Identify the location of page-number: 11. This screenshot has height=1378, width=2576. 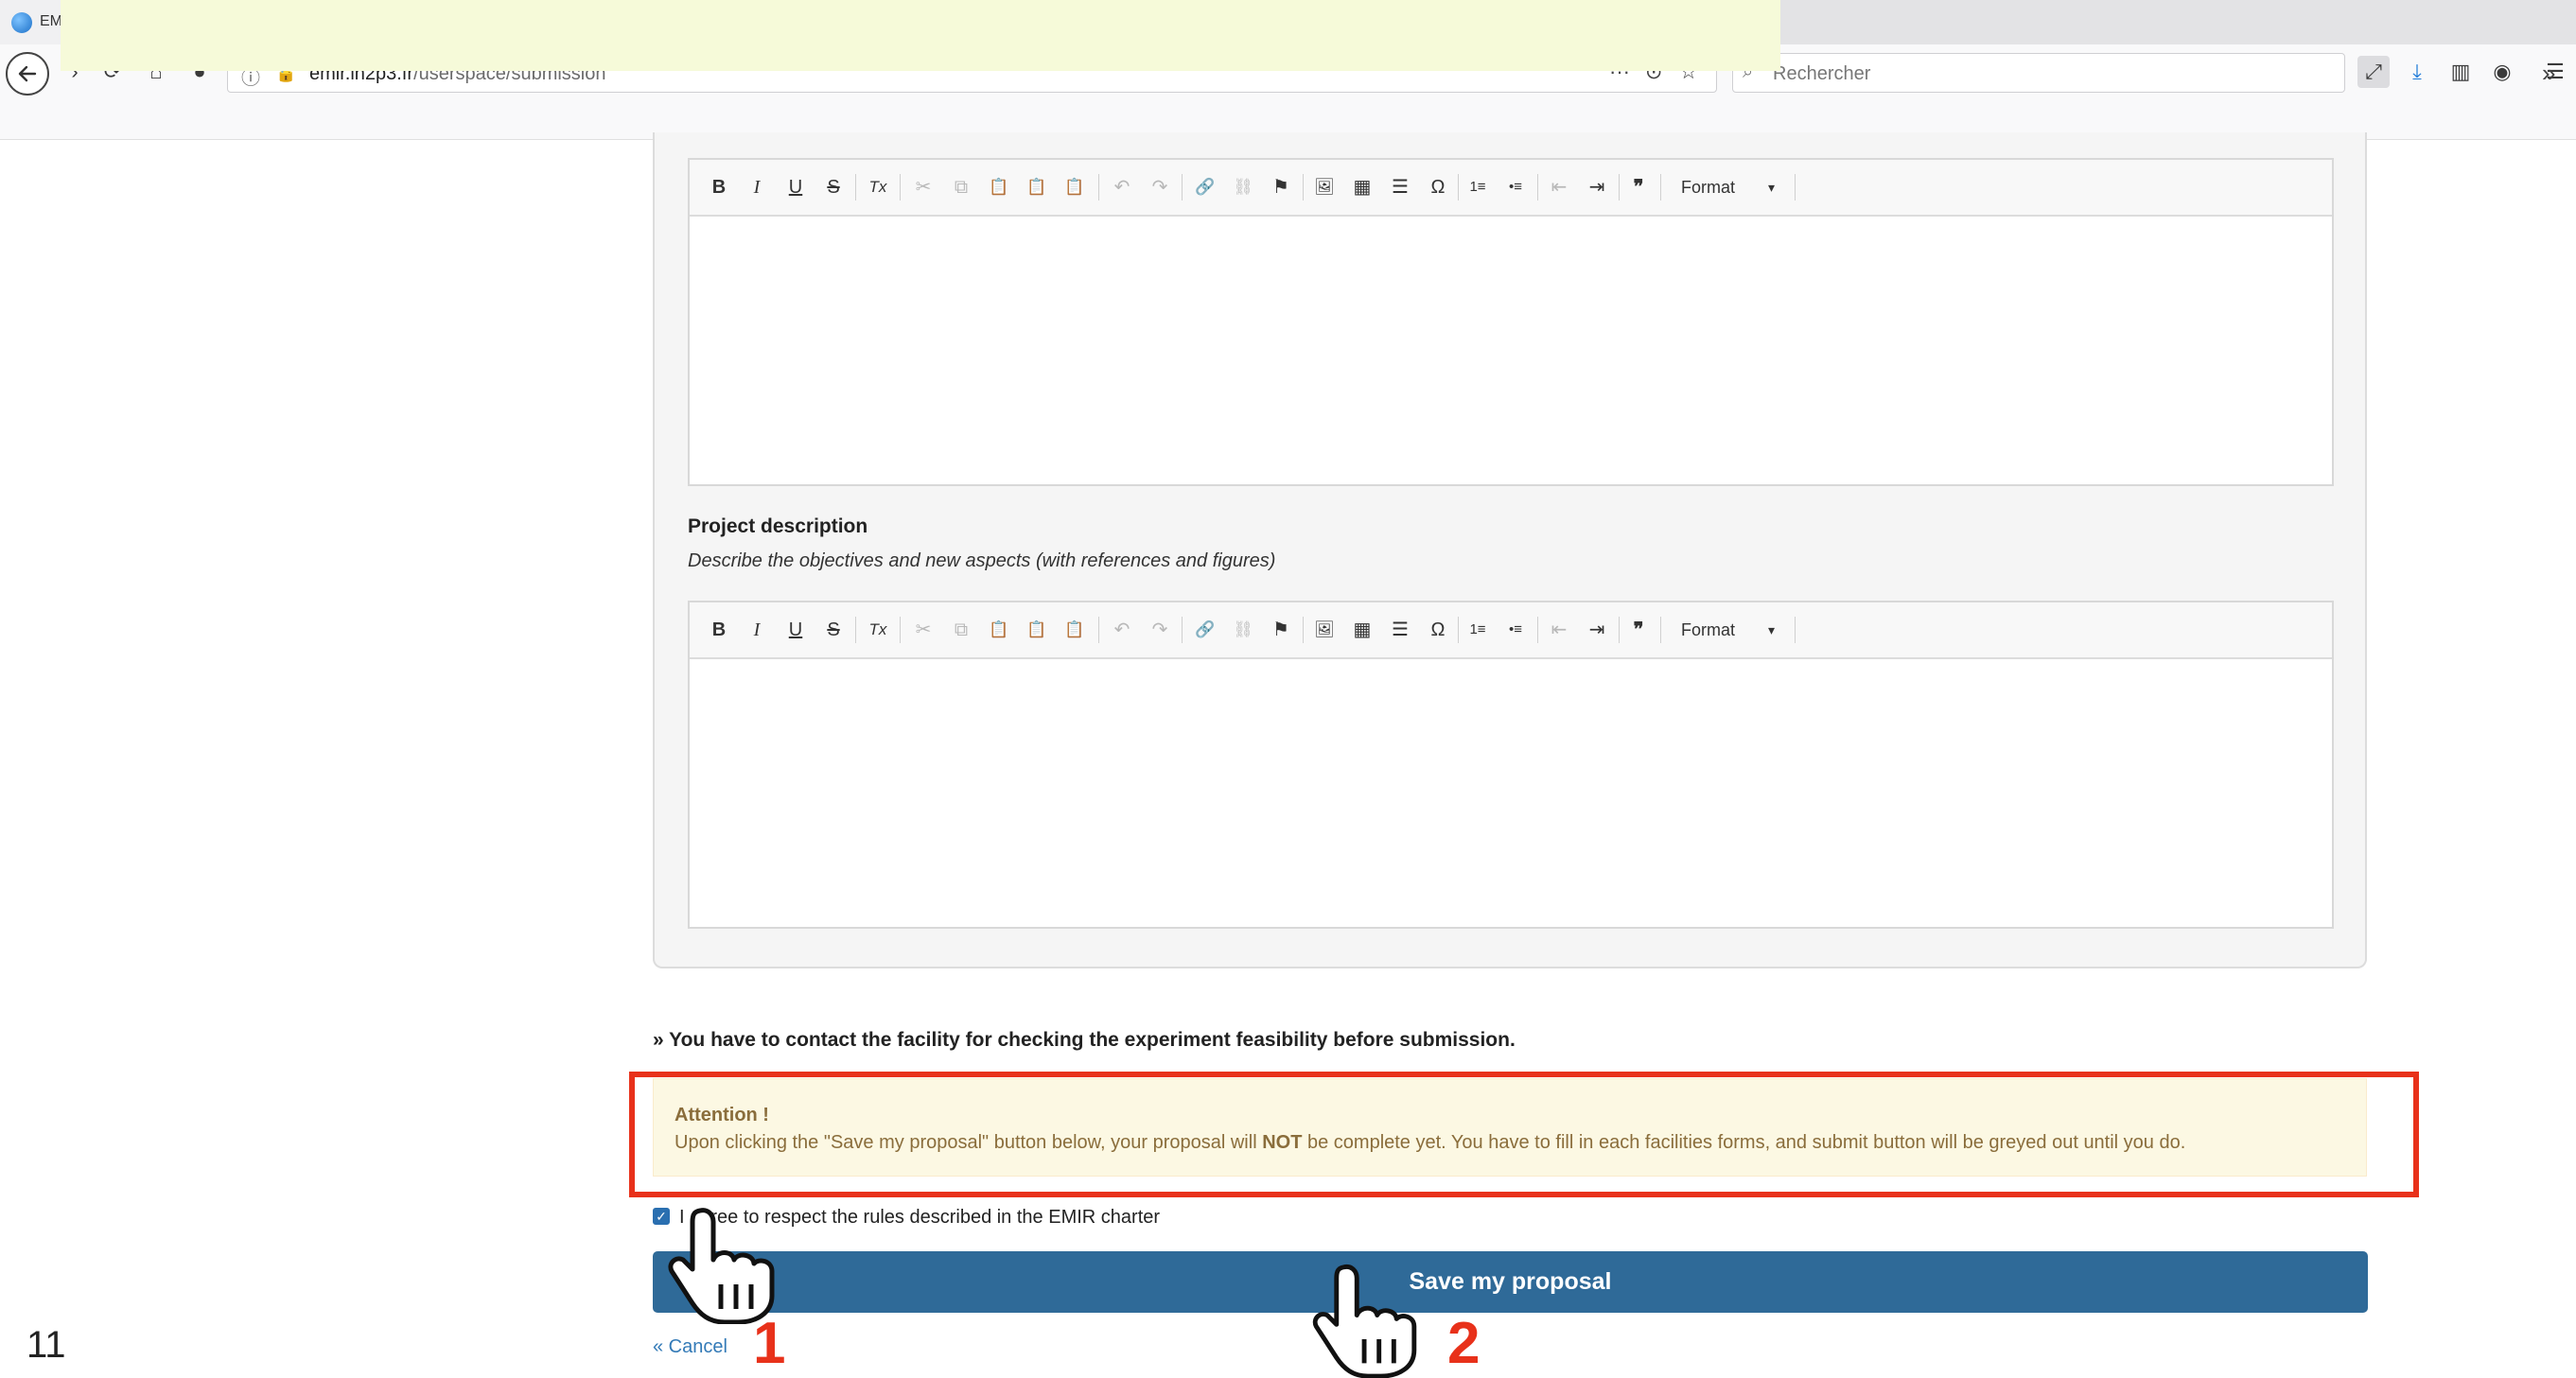
(46, 1345).